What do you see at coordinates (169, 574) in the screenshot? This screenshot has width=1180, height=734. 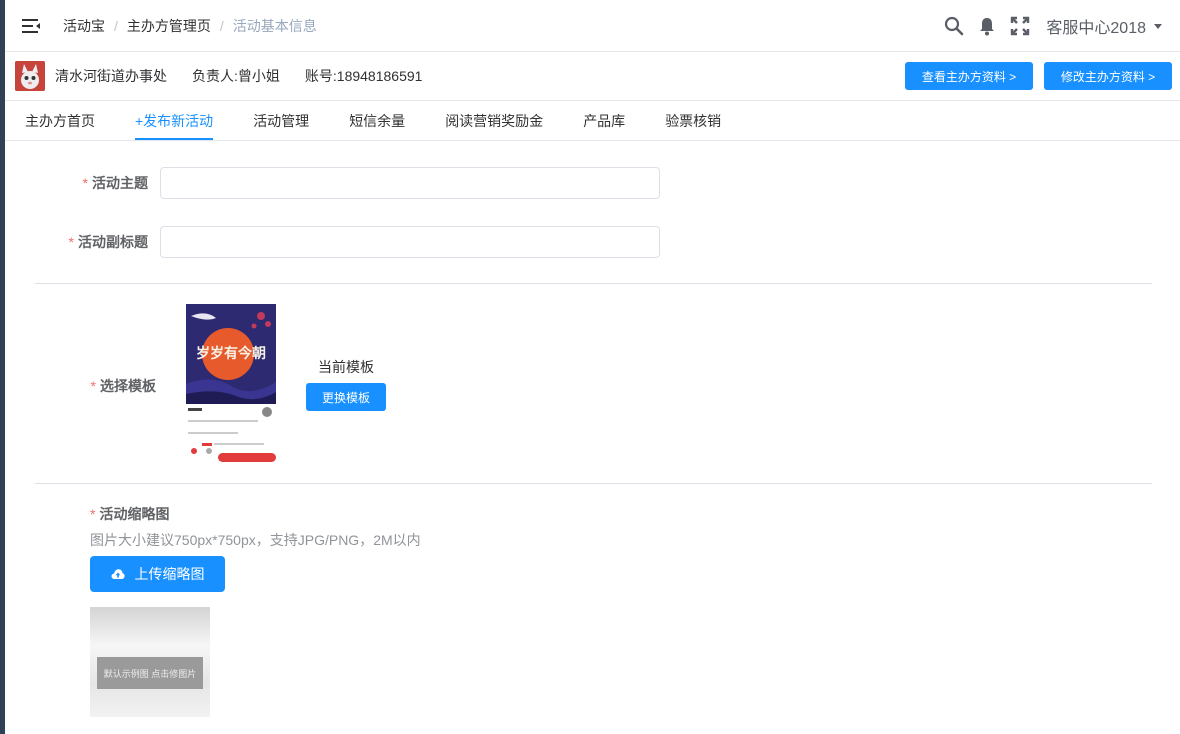 I see `upload-thumbnail-label: 上传缩略图` at bounding box center [169, 574].